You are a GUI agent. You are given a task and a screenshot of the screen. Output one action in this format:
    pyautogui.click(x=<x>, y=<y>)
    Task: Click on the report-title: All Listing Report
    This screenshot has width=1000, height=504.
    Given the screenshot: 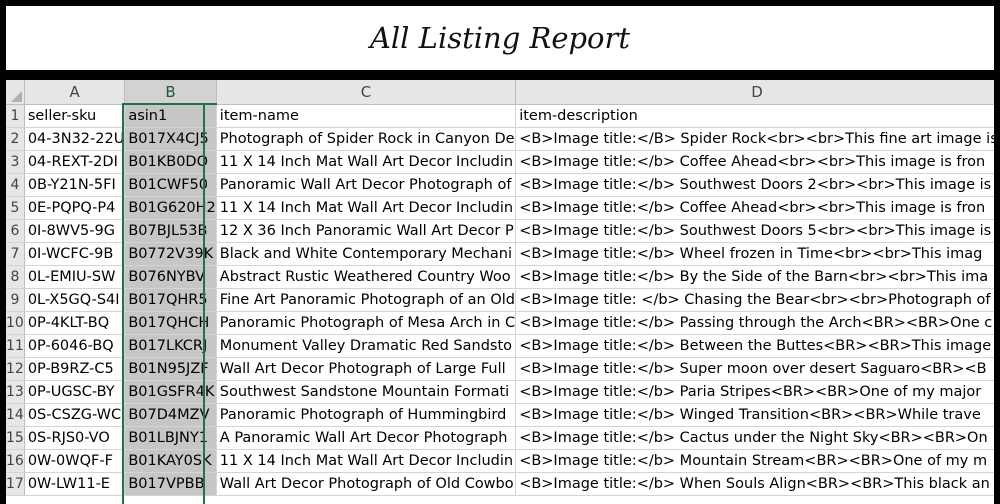 What is the action you would take?
    pyautogui.click(x=500, y=38)
    